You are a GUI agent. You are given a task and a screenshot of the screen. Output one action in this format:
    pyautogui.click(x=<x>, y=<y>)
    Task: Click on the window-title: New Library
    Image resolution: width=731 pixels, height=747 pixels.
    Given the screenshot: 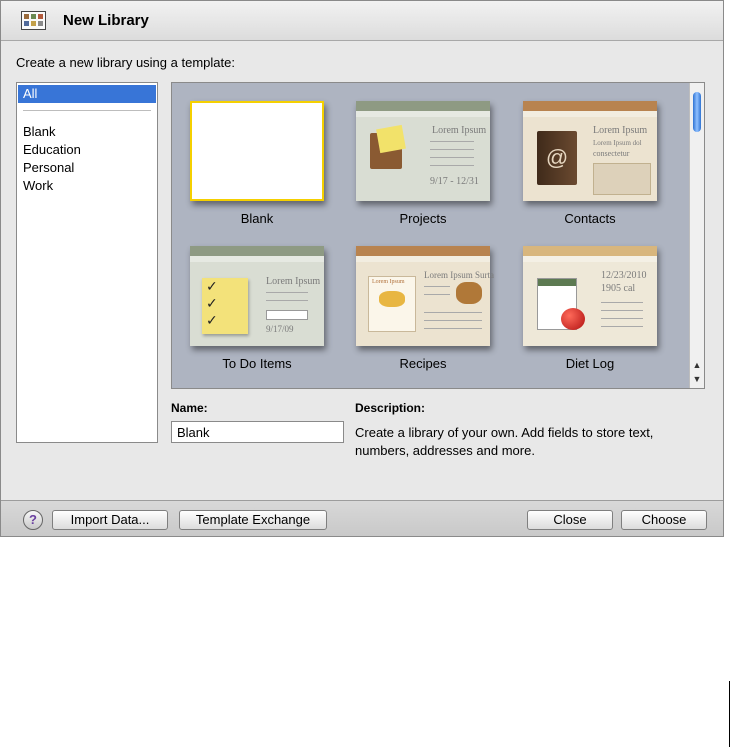 What is the action you would take?
    pyautogui.click(x=106, y=20)
    